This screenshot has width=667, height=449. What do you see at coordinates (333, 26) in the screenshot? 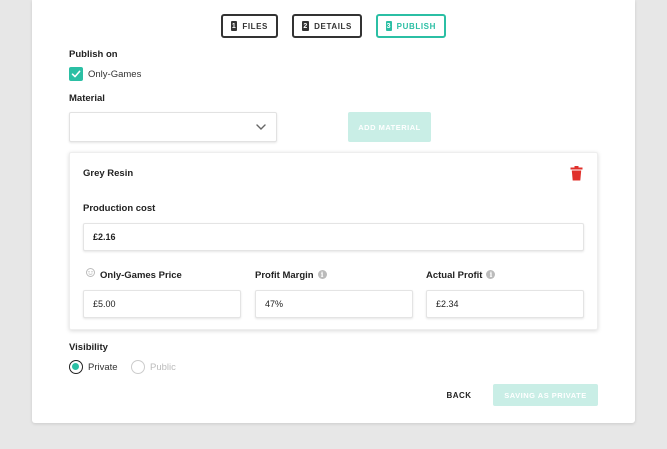
I see `step-label: DETAILS` at bounding box center [333, 26].